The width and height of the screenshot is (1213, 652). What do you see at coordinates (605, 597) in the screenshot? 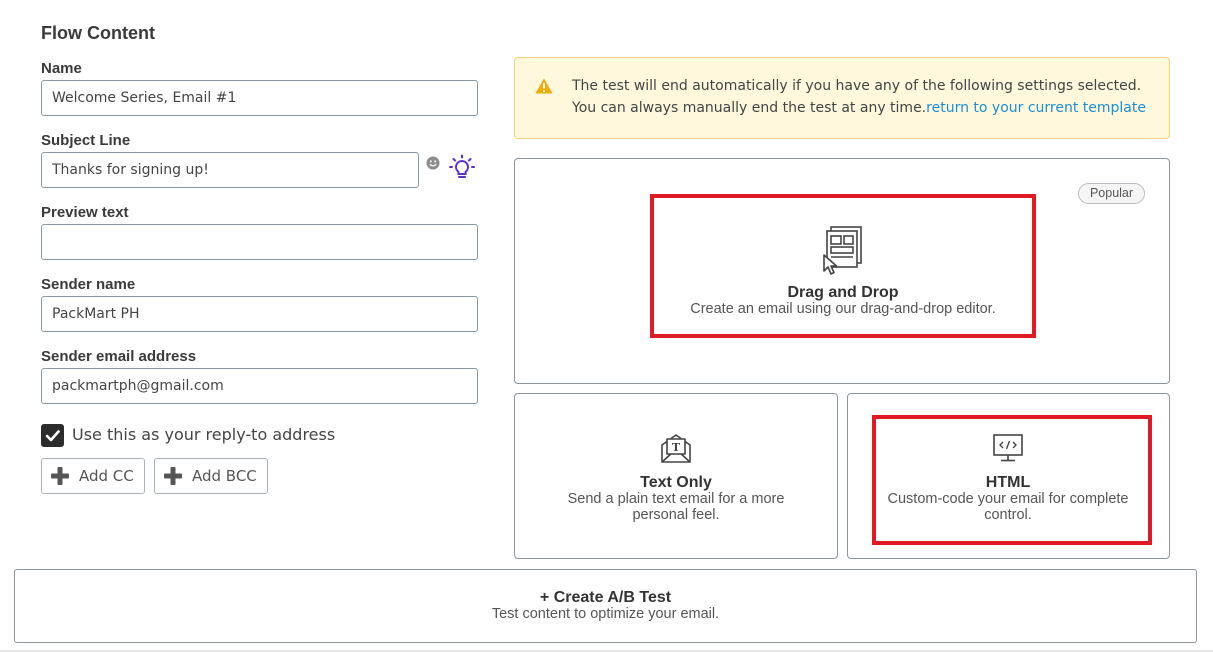
I see `create-ab-test-title: + Create A/B Test` at bounding box center [605, 597].